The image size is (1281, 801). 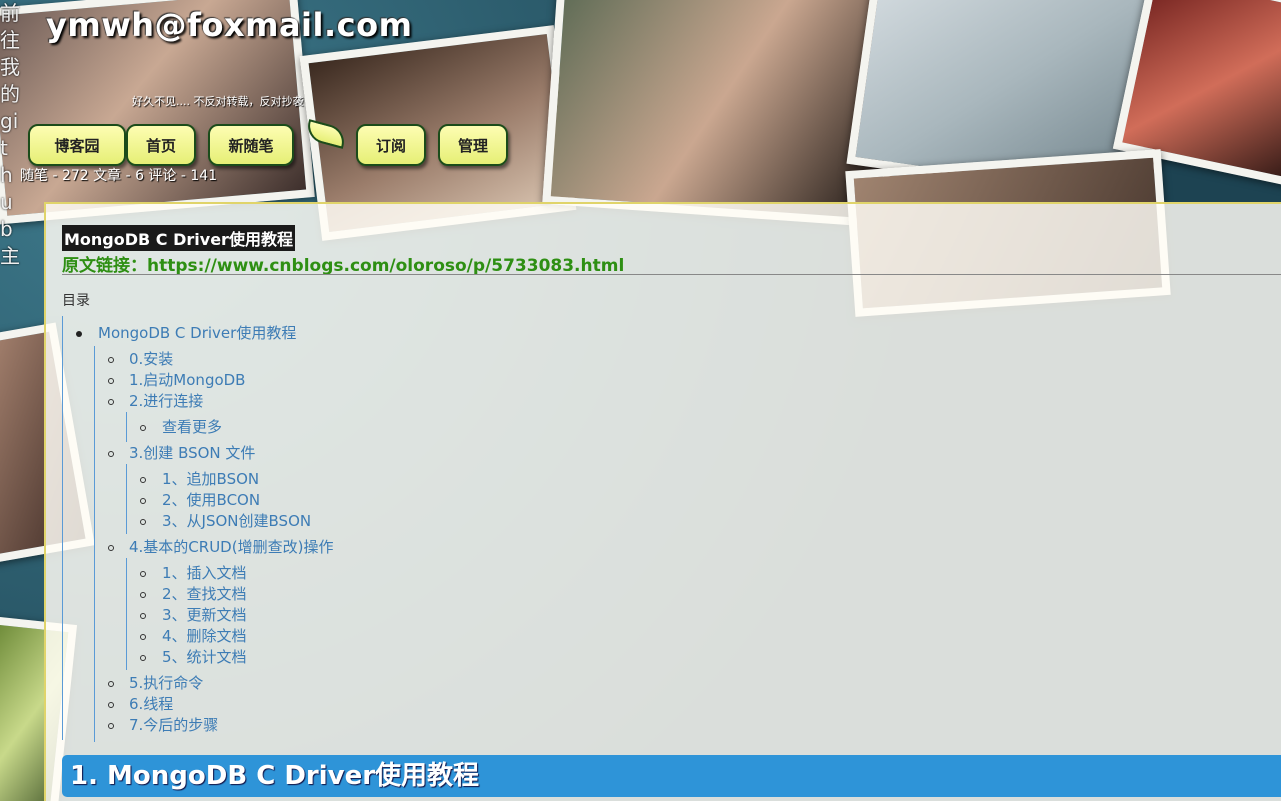 What do you see at coordinates (178, 238) in the screenshot?
I see `post-title: MongoDB C Driver使用教程` at bounding box center [178, 238].